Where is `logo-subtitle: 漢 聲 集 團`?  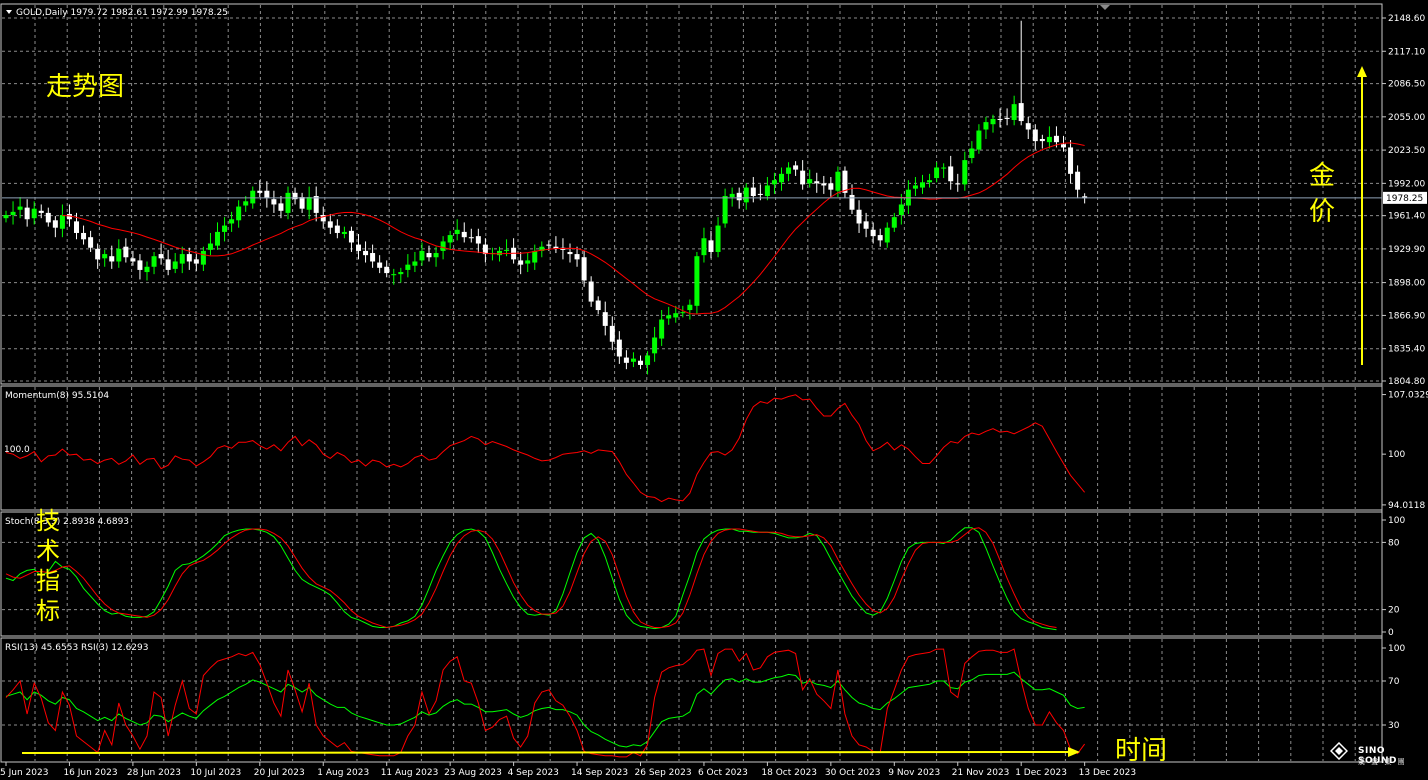
logo-subtitle: 漢 聲 集 團 is located at coordinates (1382, 762).